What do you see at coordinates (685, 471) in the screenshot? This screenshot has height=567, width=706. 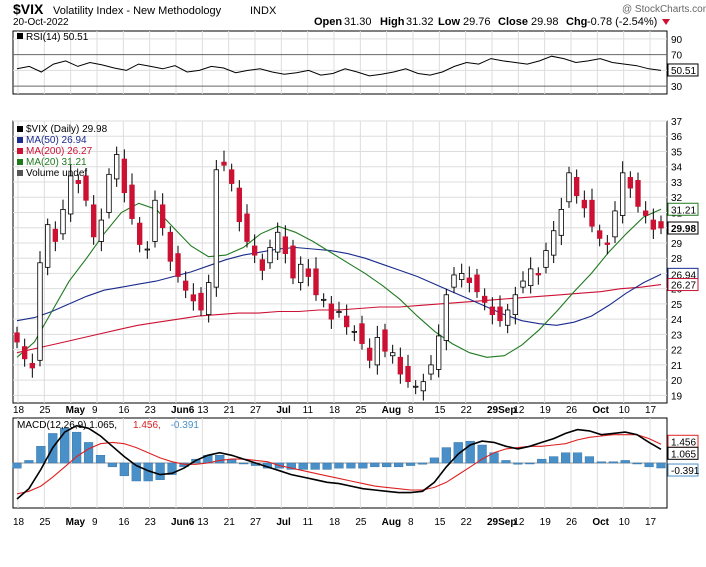 I see `macd-tag-label: -0.391` at bounding box center [685, 471].